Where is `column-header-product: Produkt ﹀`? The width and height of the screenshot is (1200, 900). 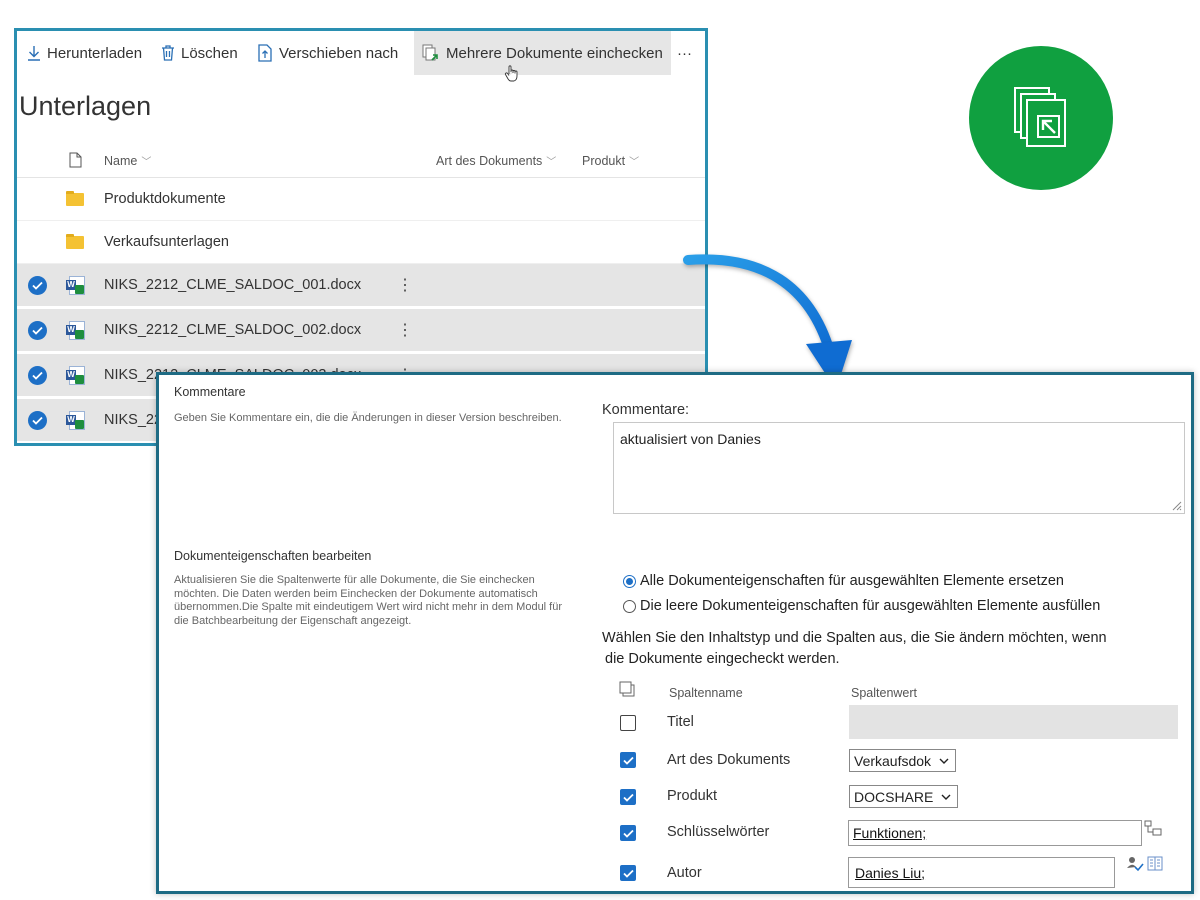 column-header-product: Produkt ﹀ is located at coordinates (611, 161).